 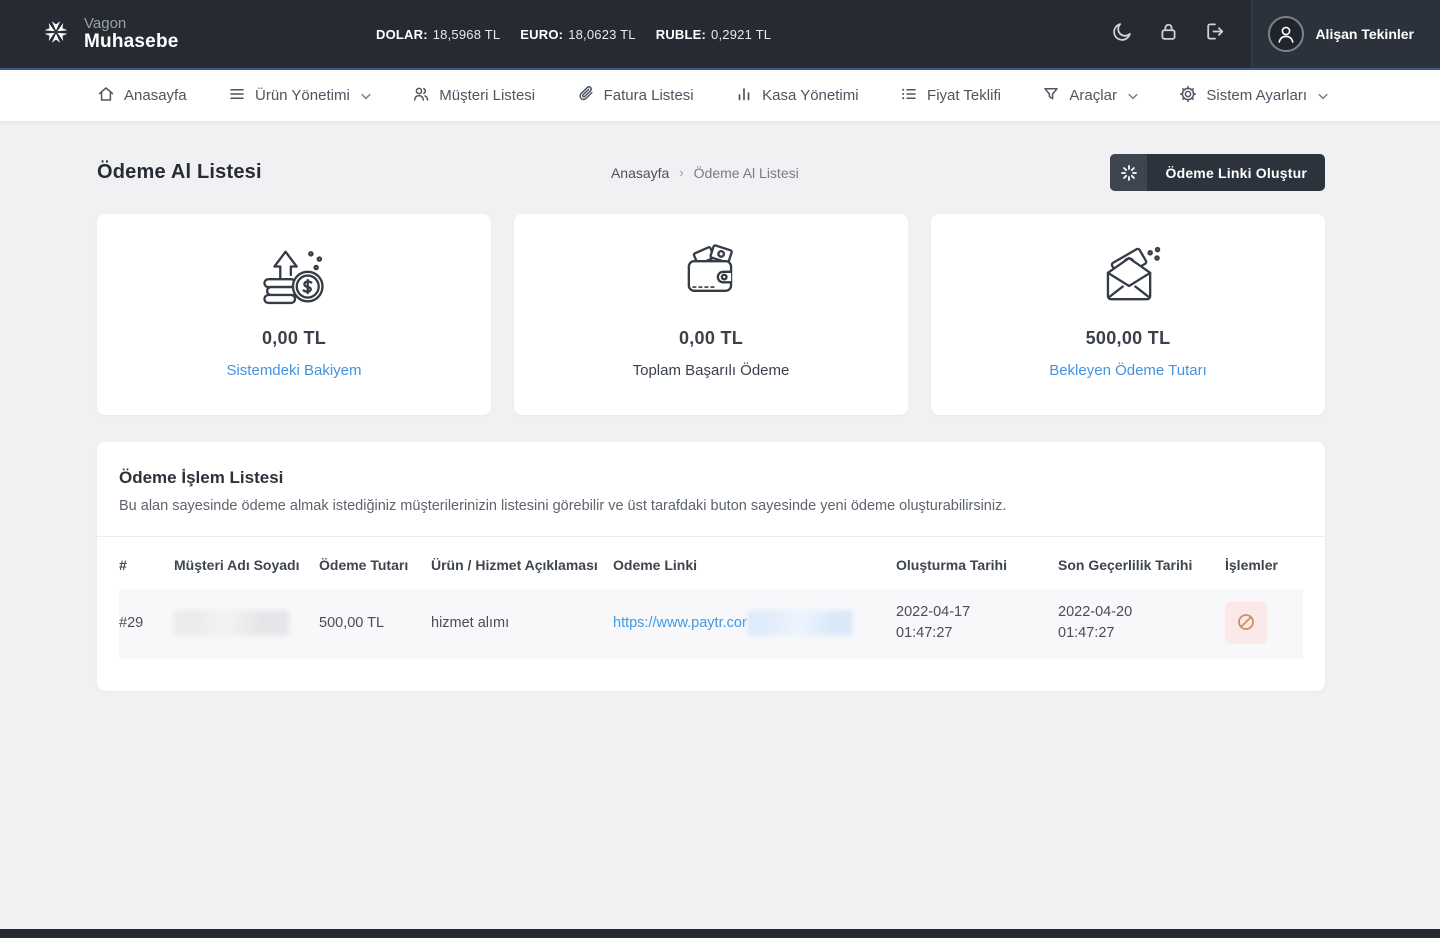 I want to click on nav-item-fatura-listesi: Fatura Listesi, so click(x=635, y=96).